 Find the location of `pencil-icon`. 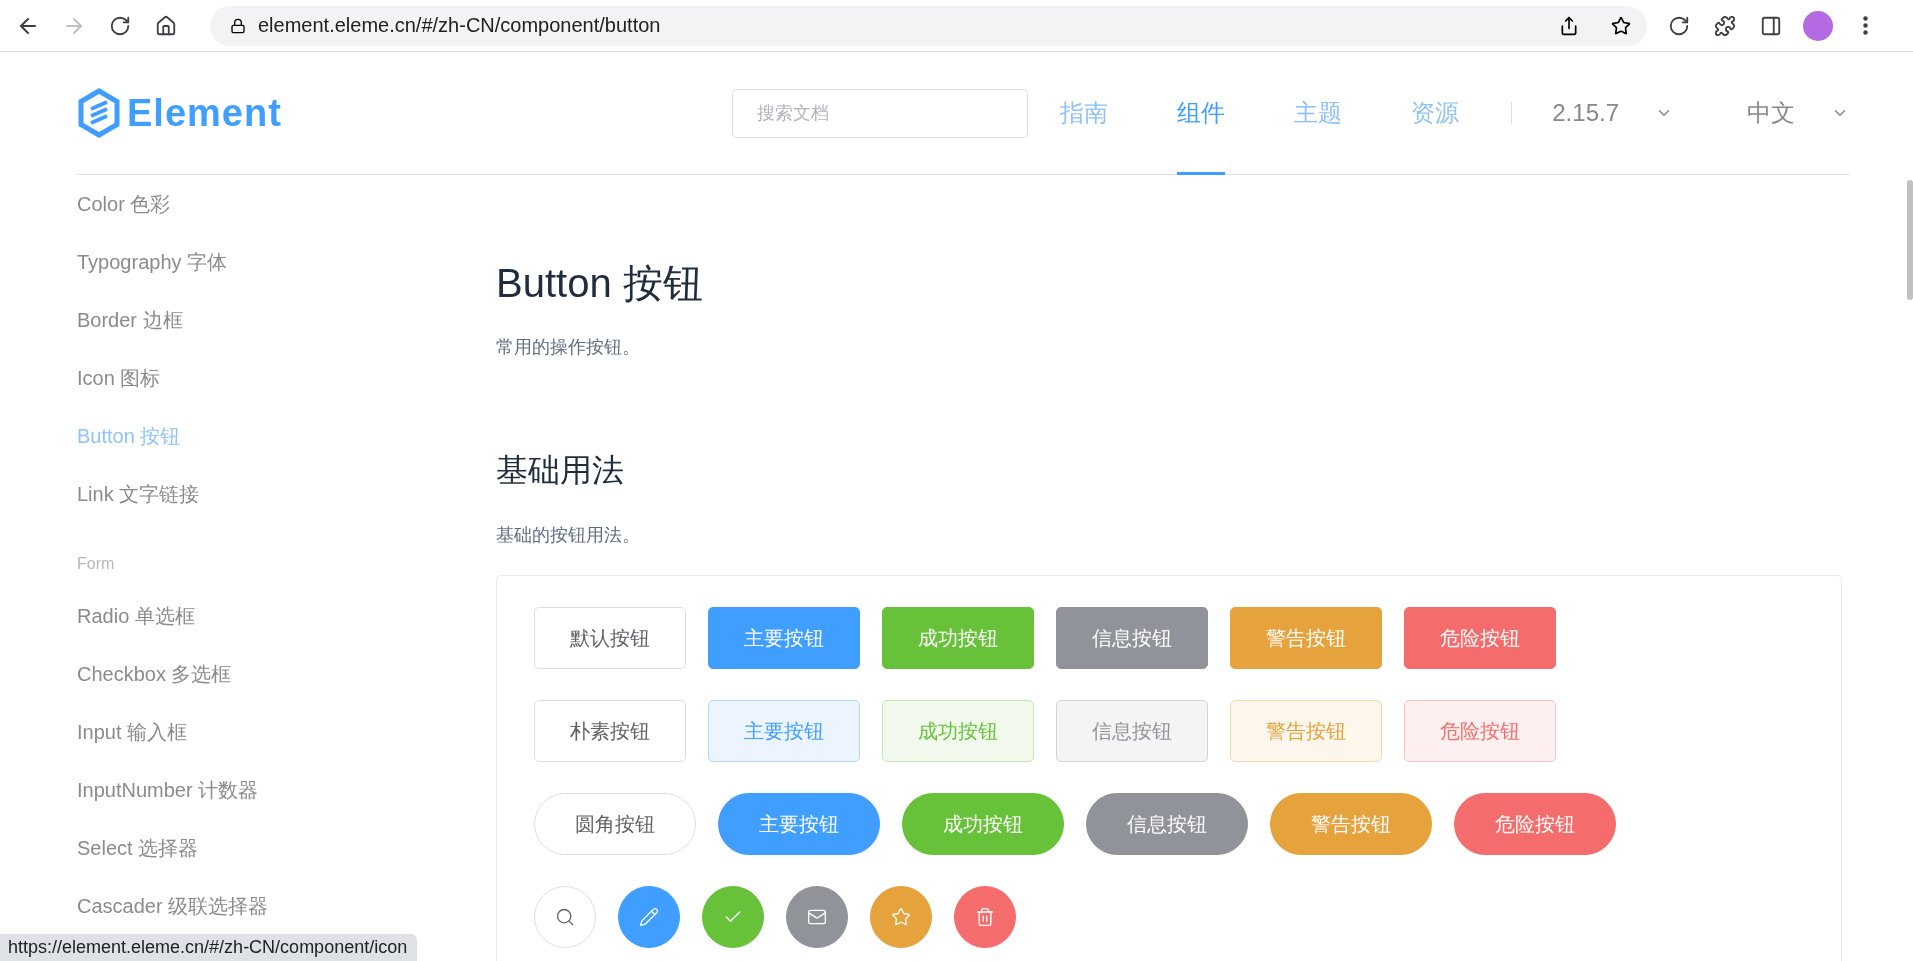

pencil-icon is located at coordinates (649, 917).